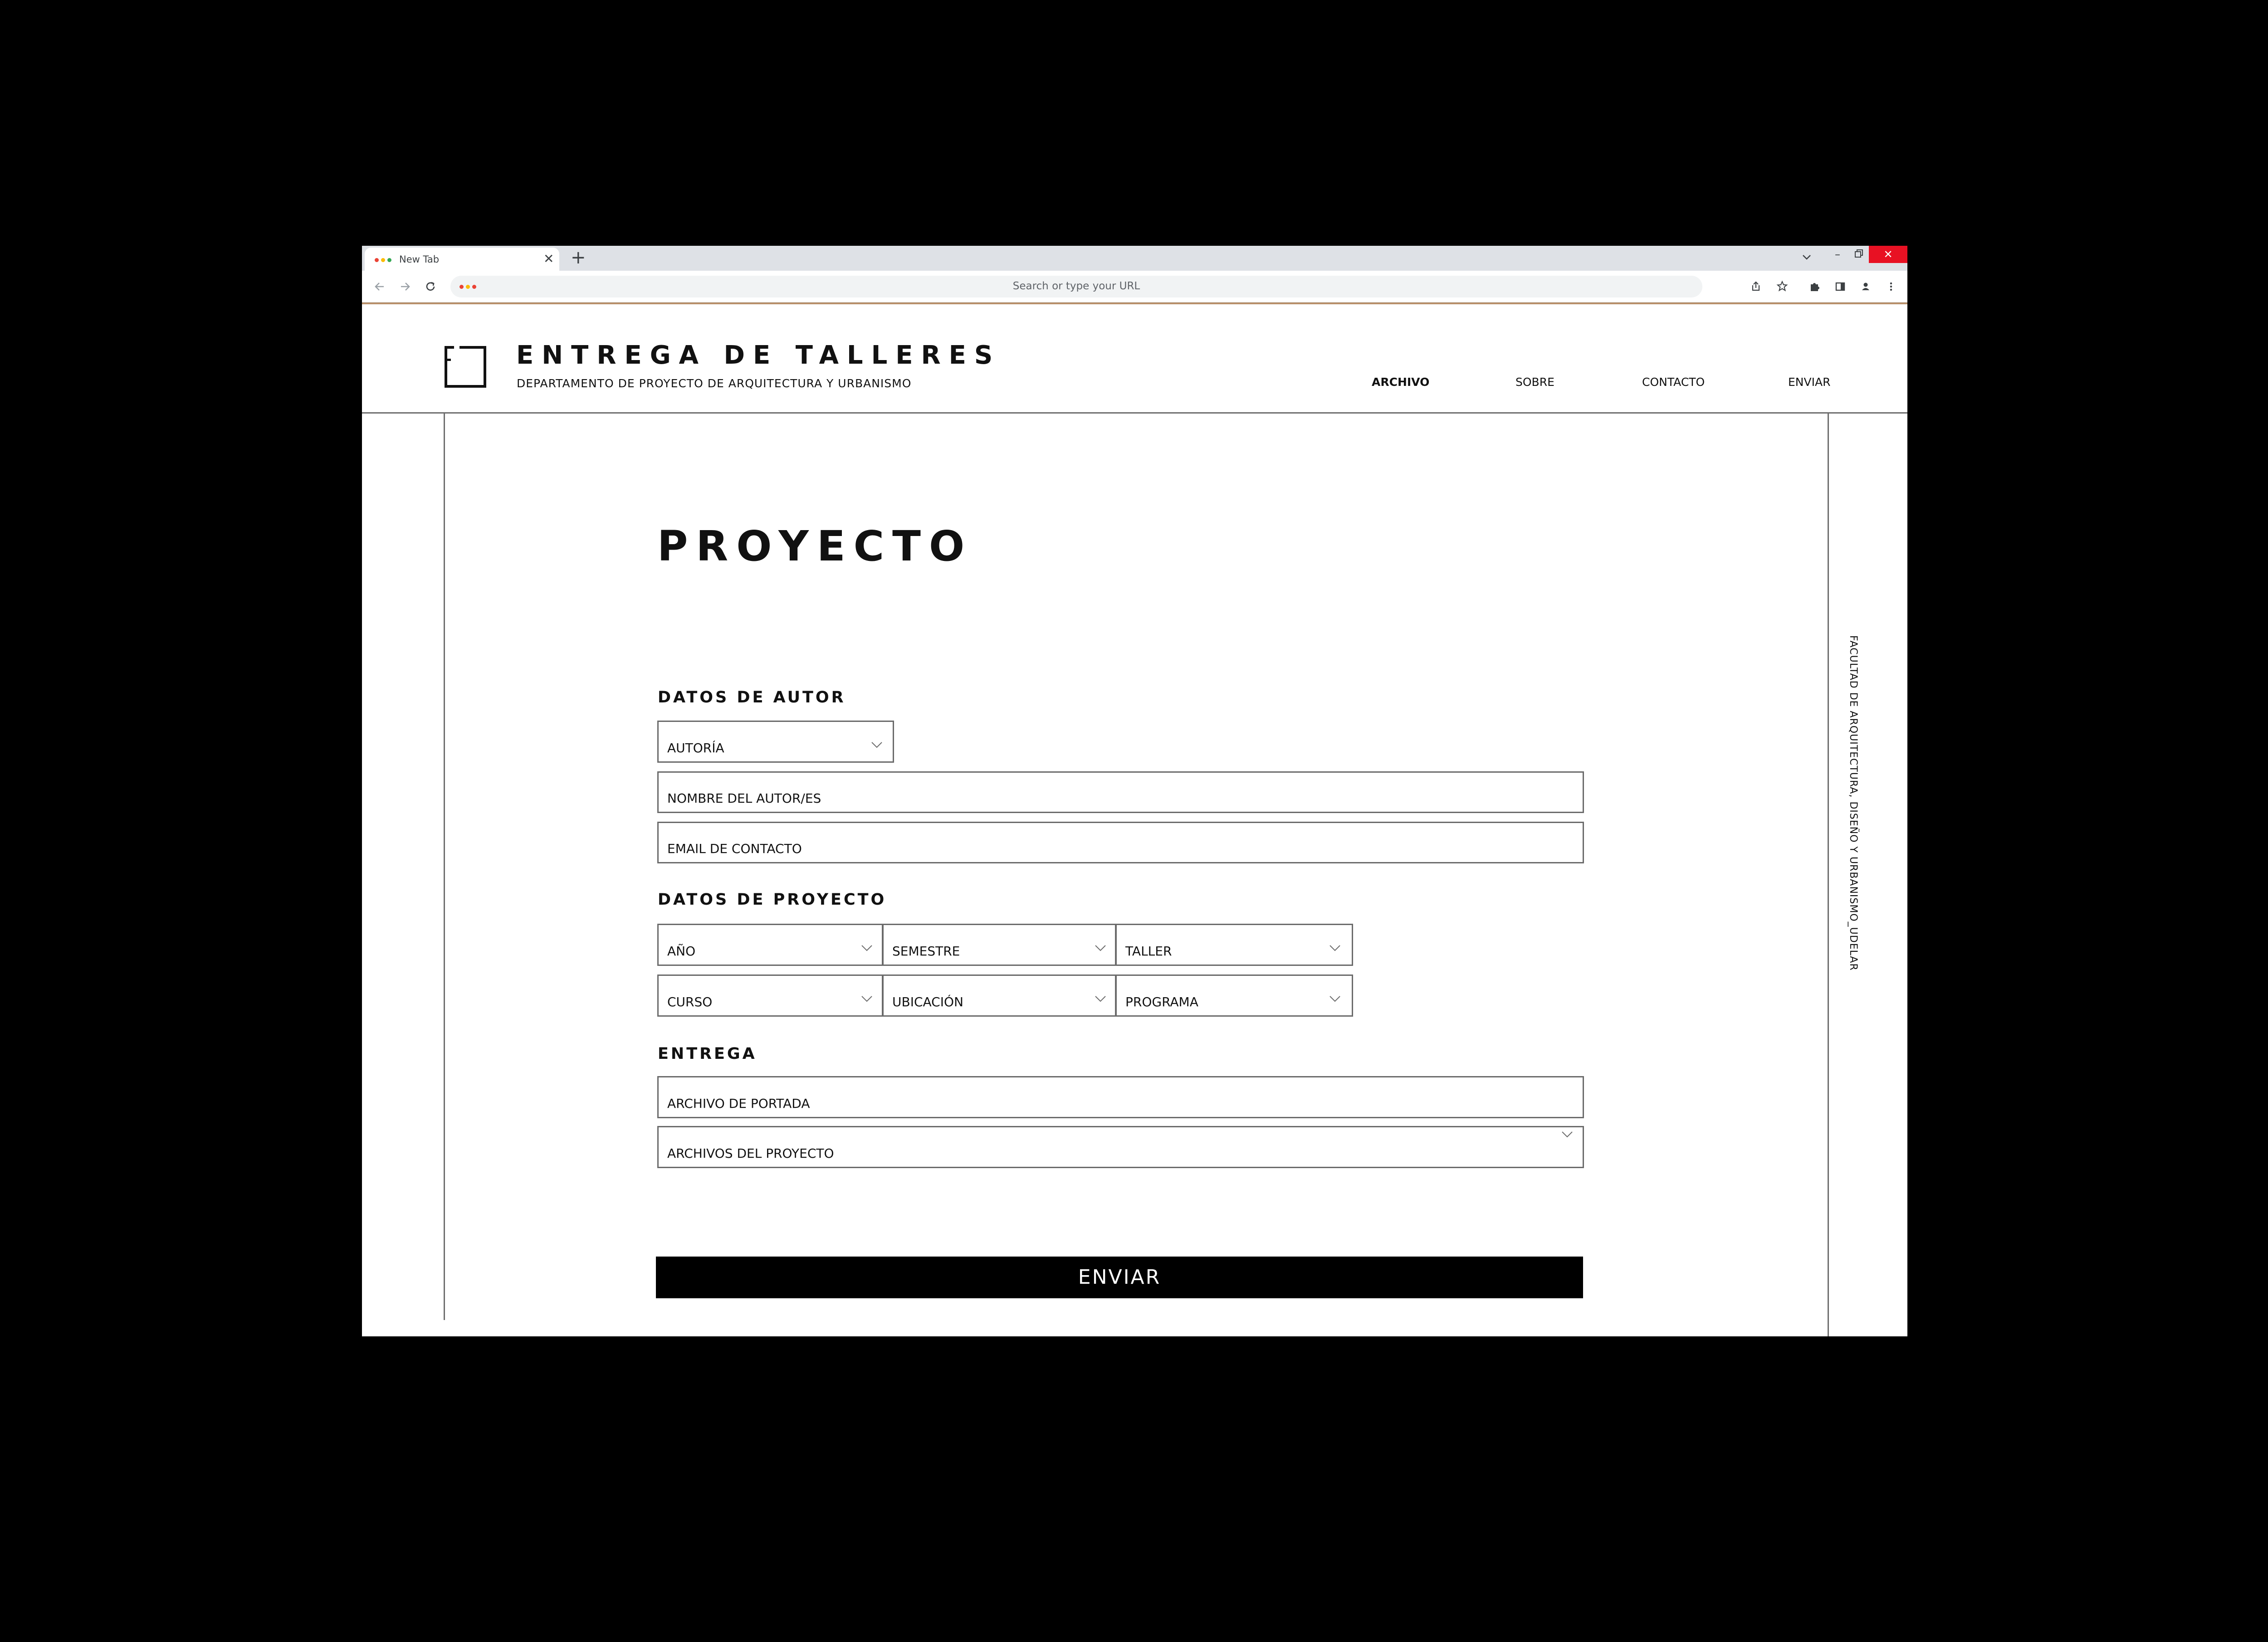 This screenshot has width=2268, height=1642. I want to click on side-panel-icon, so click(1841, 287).